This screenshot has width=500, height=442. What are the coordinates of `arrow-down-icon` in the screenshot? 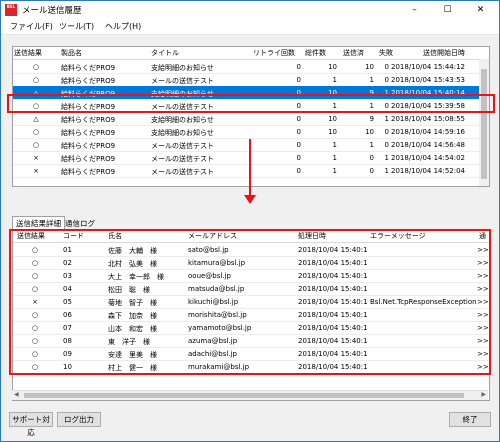 It's located at (250, 199).